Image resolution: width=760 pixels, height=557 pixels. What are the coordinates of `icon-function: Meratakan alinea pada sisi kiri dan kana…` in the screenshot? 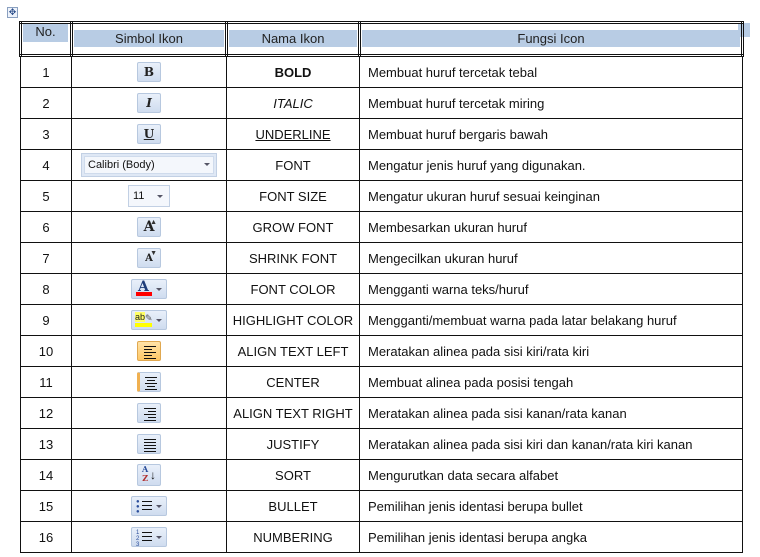 It's located at (551, 444).